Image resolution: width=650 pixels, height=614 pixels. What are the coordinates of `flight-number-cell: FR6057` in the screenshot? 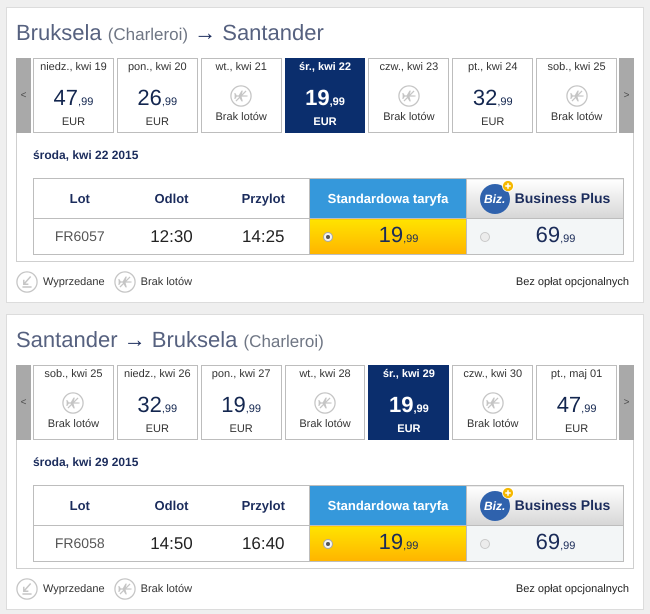 It's located at (80, 236).